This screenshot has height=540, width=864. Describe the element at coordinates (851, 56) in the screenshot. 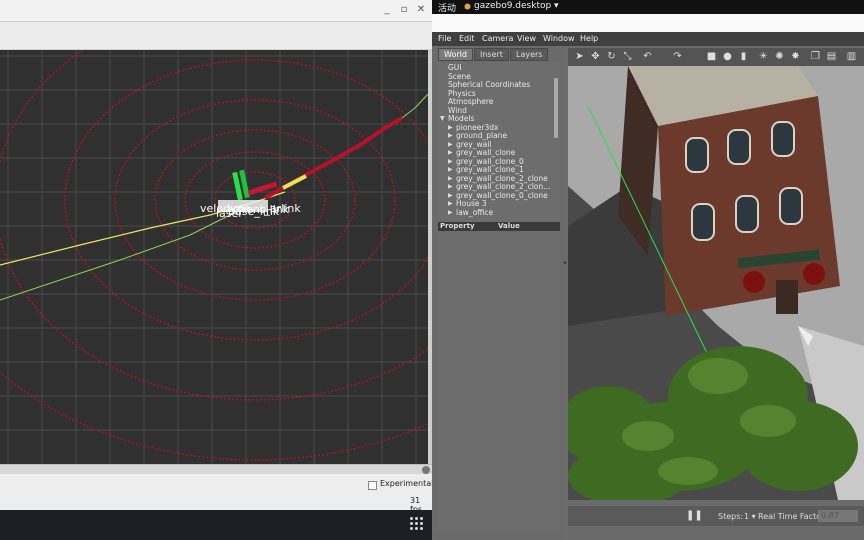

I see `align-icon: ▥` at that location.